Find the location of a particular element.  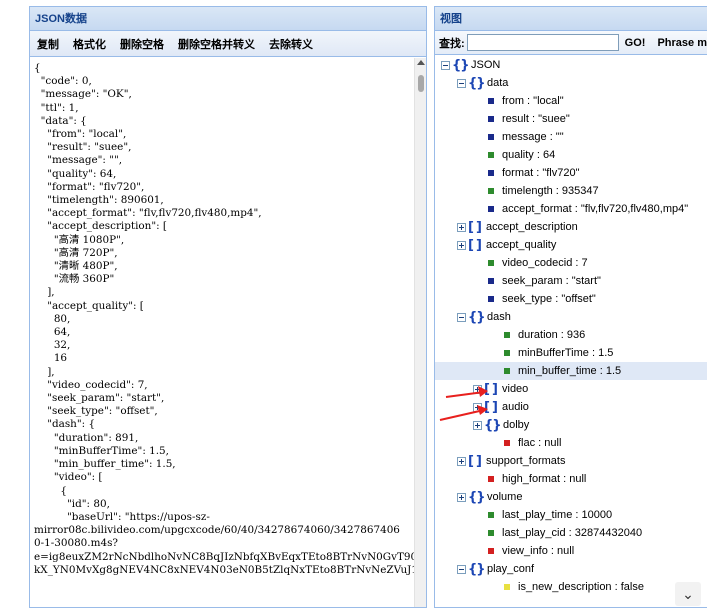

tree-node: flac : null is located at coordinates (571, 443).